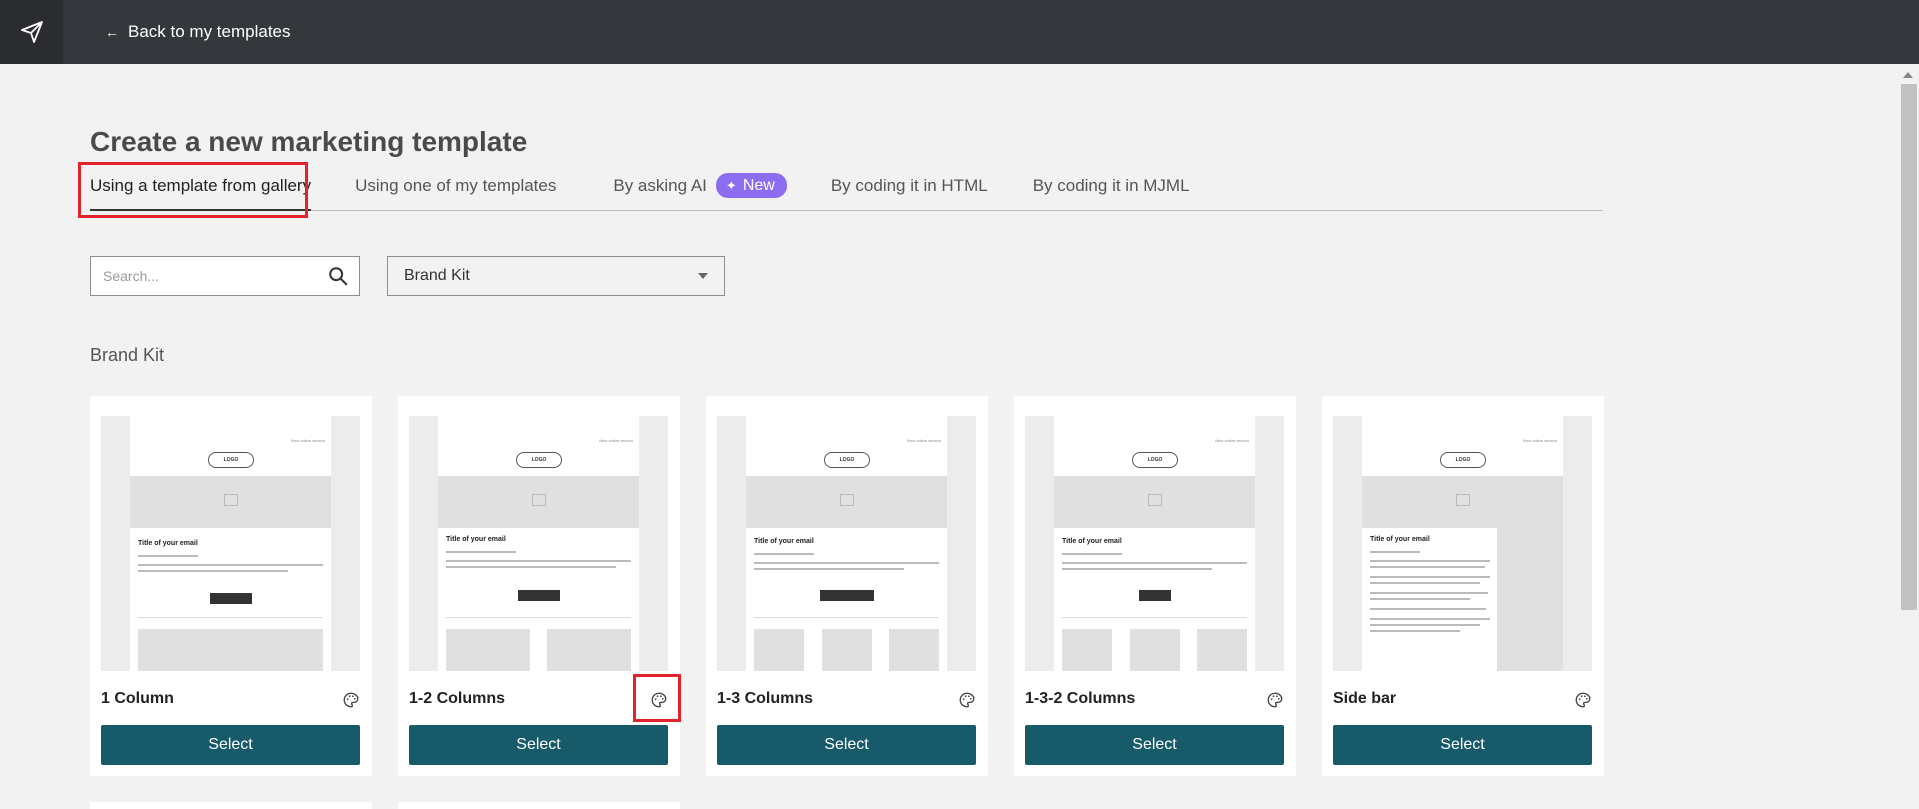 The width and height of the screenshot is (1919, 809). What do you see at coordinates (1365, 698) in the screenshot?
I see `template-name: Side bar` at bounding box center [1365, 698].